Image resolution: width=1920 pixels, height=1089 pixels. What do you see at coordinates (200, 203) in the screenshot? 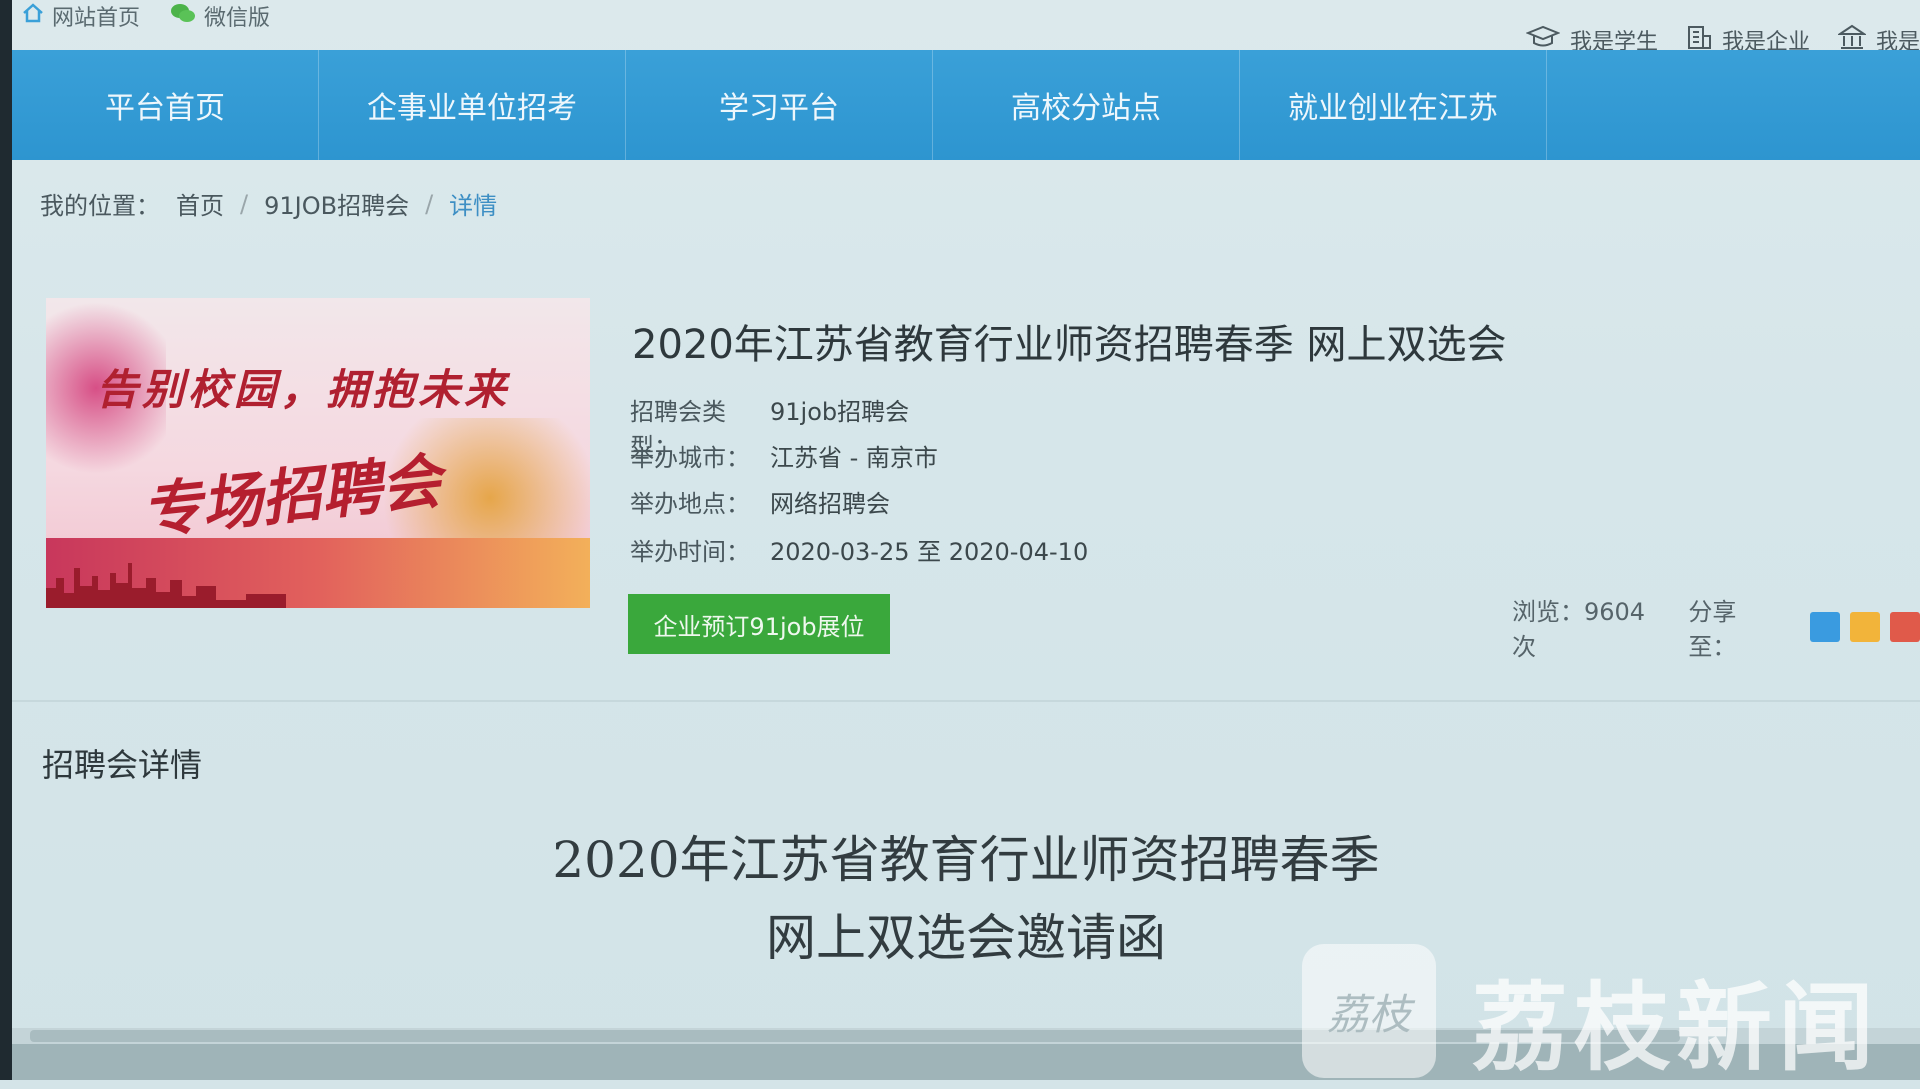
I see `breadcrumb-home: 首页` at bounding box center [200, 203].